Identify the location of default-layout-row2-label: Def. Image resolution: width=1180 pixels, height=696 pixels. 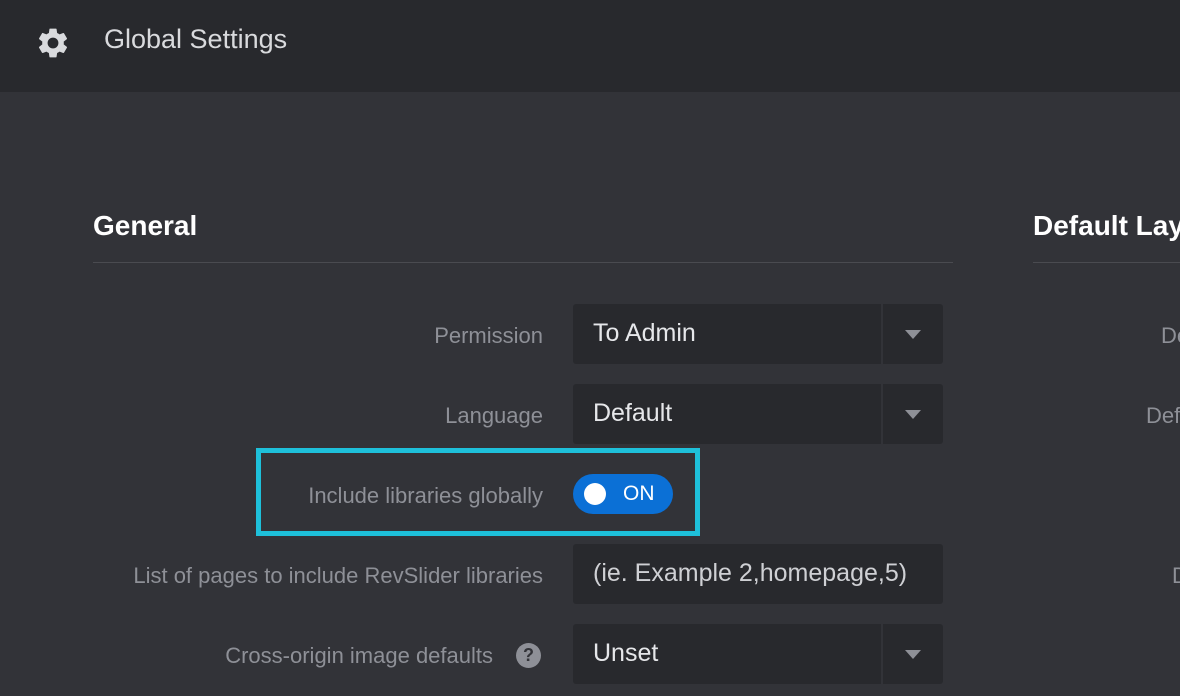
(1163, 415).